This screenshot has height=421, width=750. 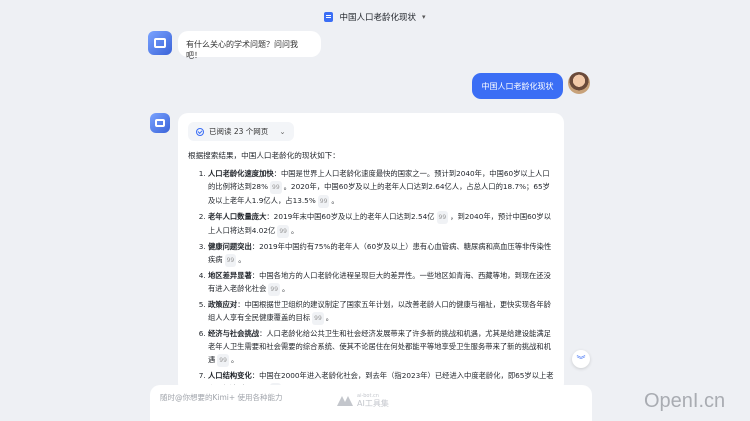 What do you see at coordinates (221, 397) in the screenshot?
I see `chat-input-placeholder: 随时@你想要的Kimi+ 使用各种能力` at bounding box center [221, 397].